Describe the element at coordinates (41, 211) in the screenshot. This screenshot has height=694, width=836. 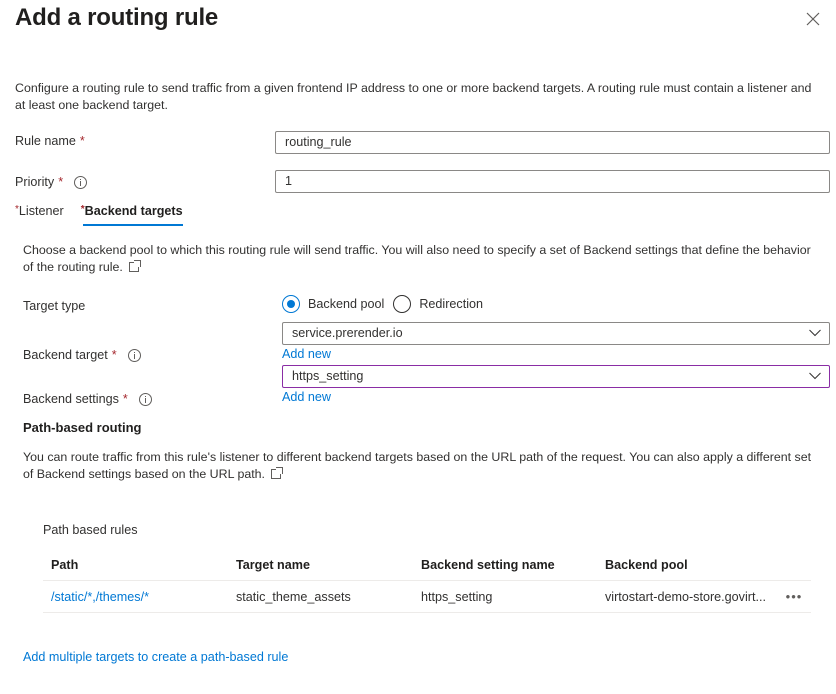
I see `tab-listener-label: Listener` at that location.